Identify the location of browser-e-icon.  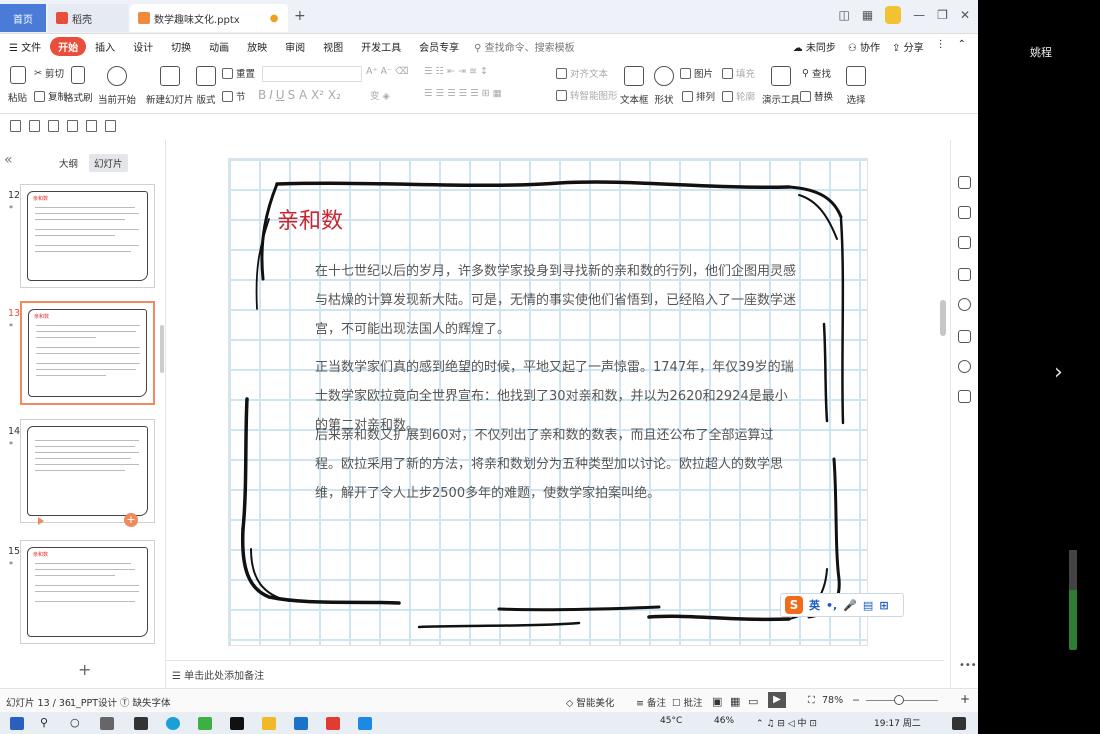
(205, 723).